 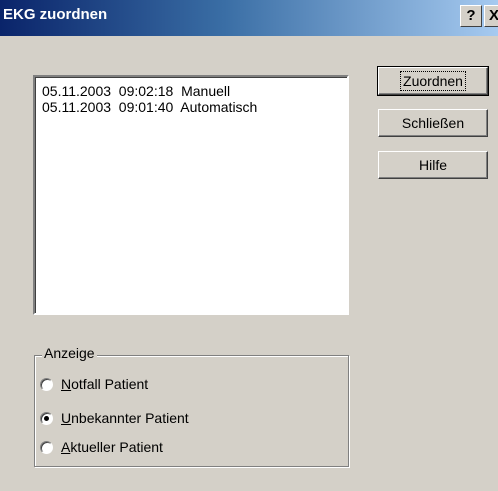 I want to click on assign-button: Zuordnen, so click(x=433, y=81).